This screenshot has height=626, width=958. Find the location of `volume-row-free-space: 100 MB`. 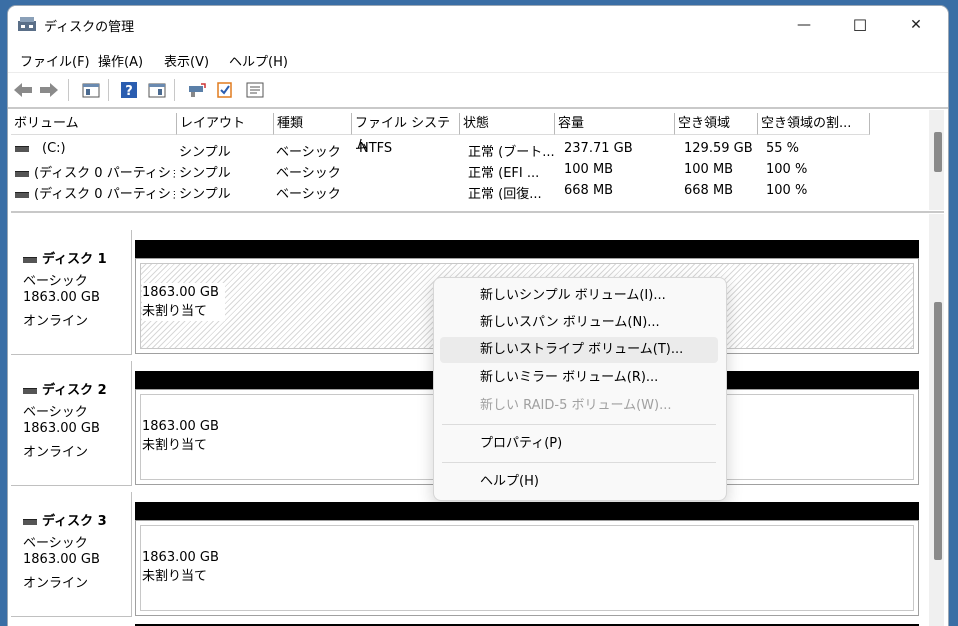

volume-row-free-space: 100 MB is located at coordinates (709, 169).